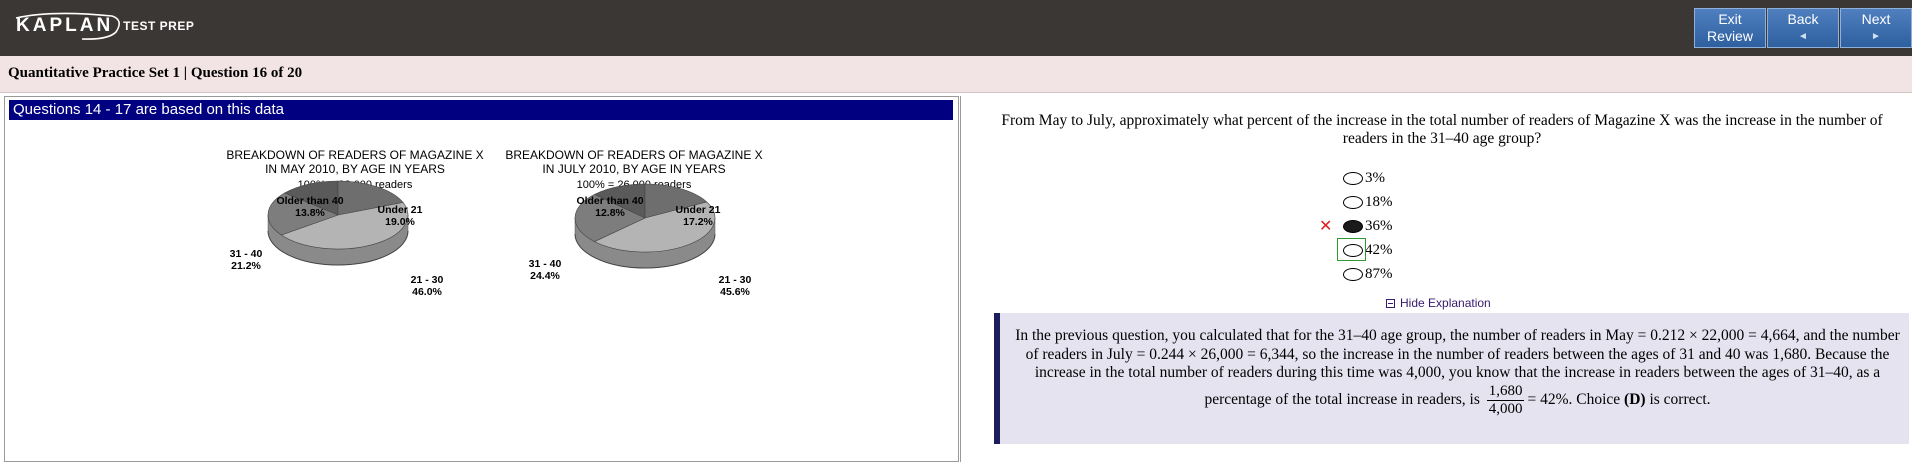 Image resolution: width=1912 pixels, height=462 pixels. What do you see at coordinates (610, 213) in the screenshot?
I see `slice-value: 12.8%` at bounding box center [610, 213].